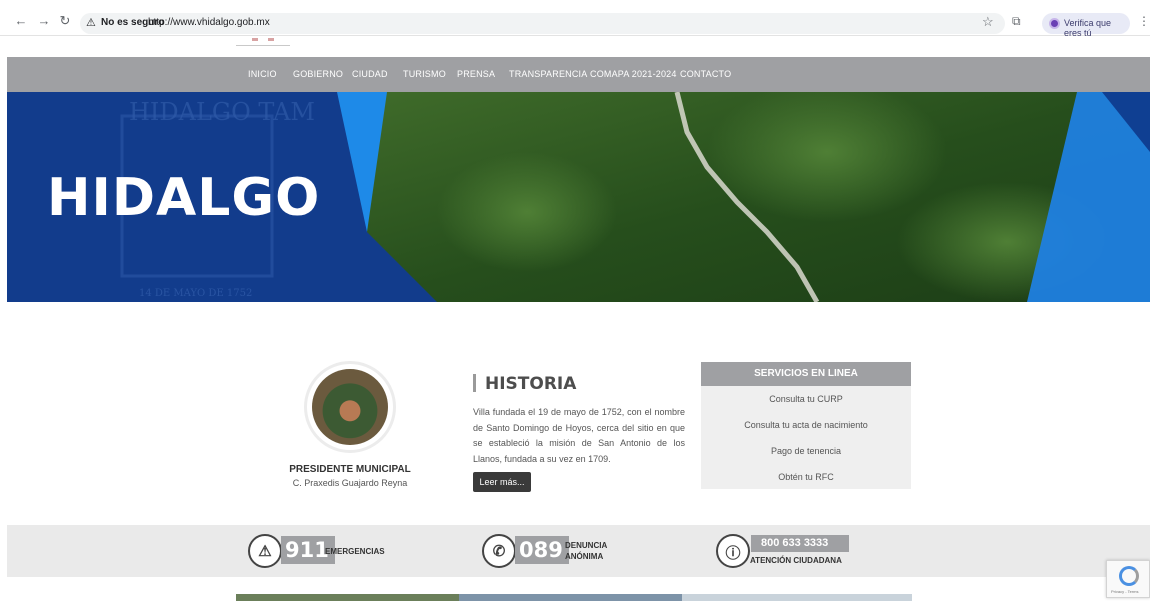 The image size is (1150, 601). What do you see at coordinates (705, 74) in the screenshot?
I see `nav-contacto: CONTACTO` at bounding box center [705, 74].